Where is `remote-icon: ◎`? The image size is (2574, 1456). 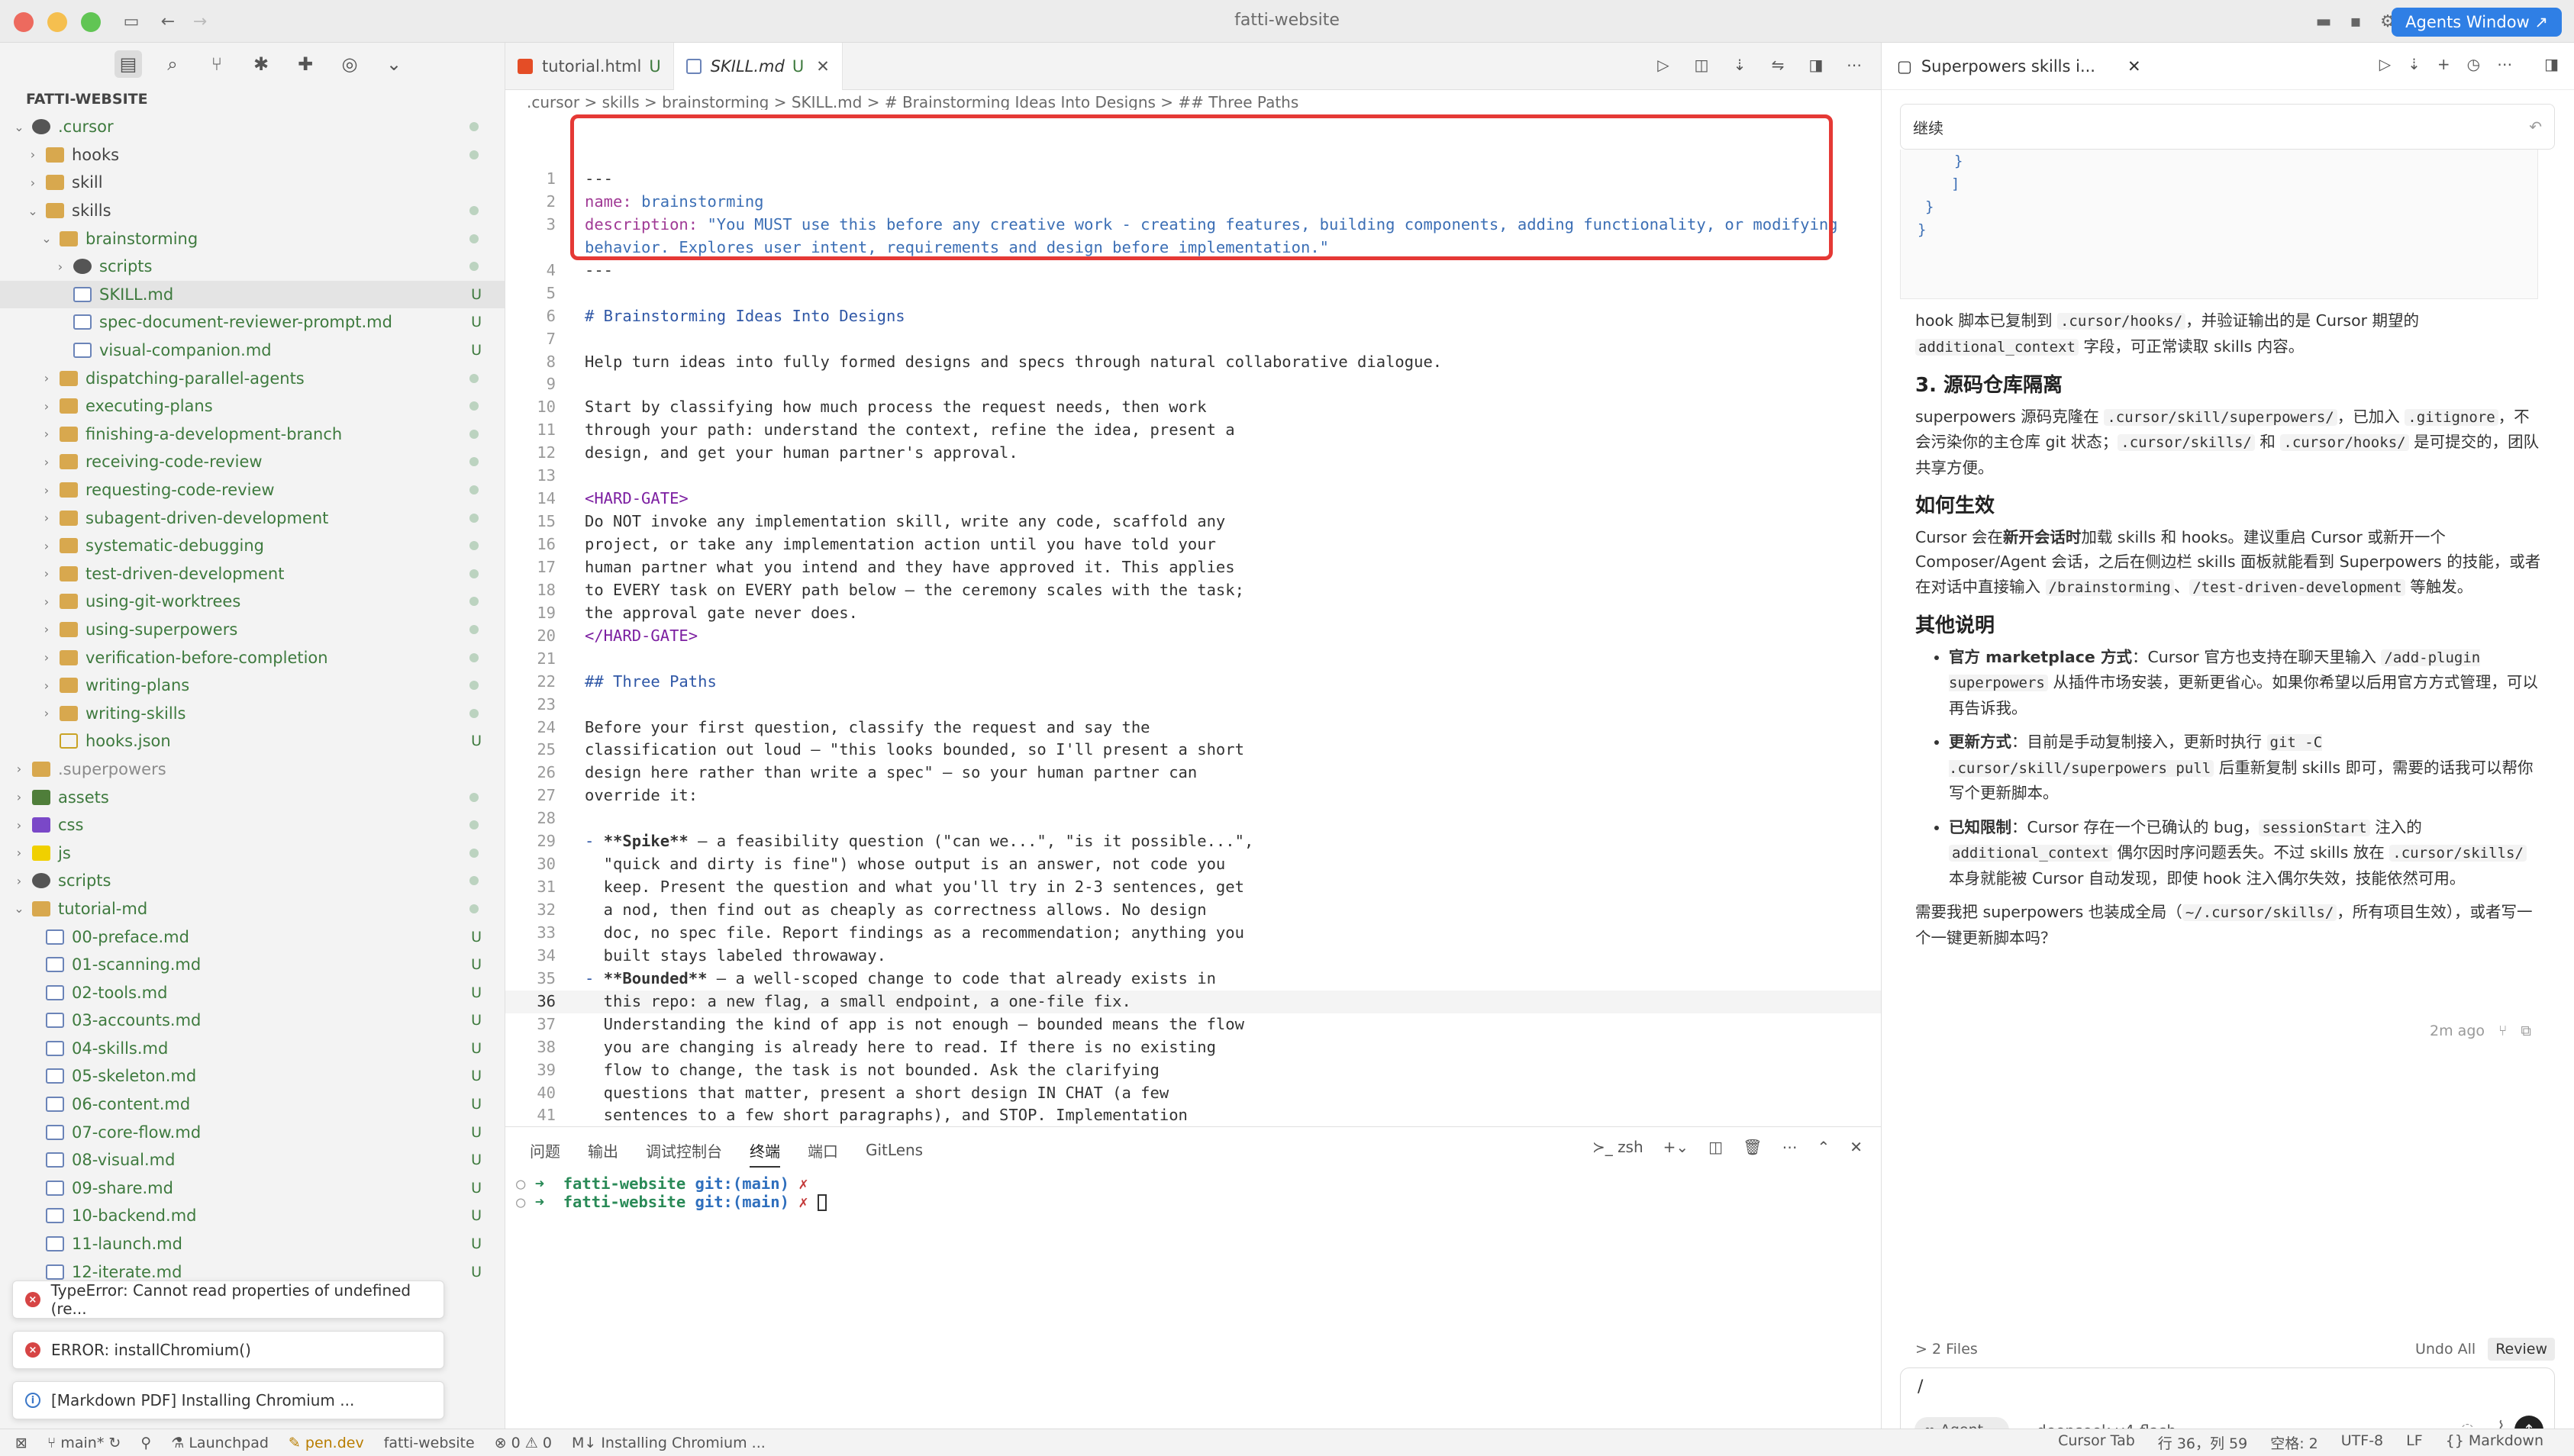
remote-icon: ◎ is located at coordinates (350, 64).